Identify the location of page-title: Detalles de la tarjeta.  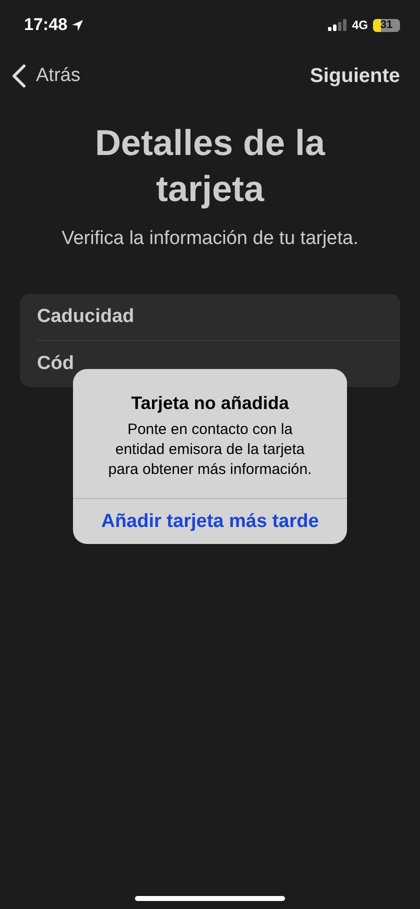
(210, 166).